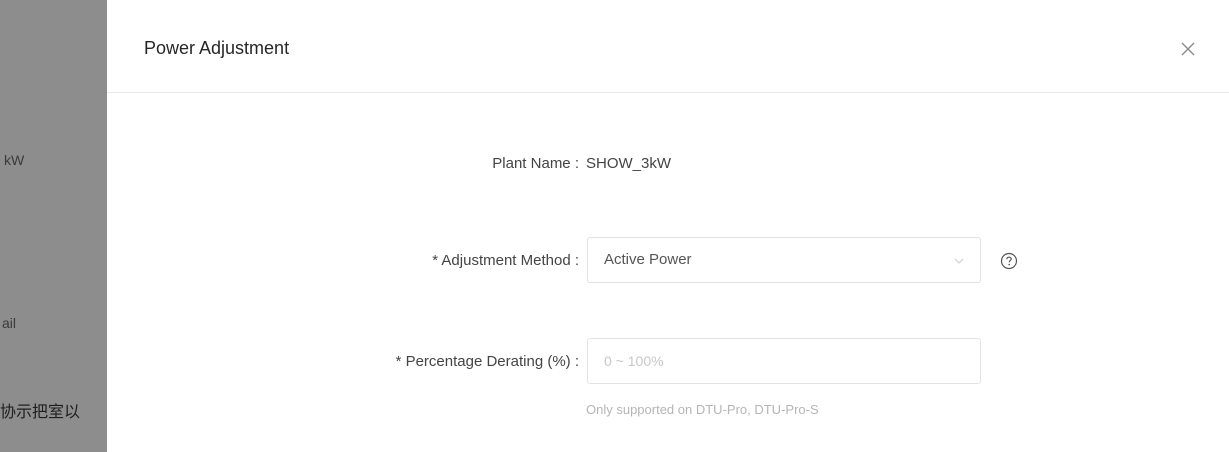  I want to click on close-icon, so click(1188, 49).